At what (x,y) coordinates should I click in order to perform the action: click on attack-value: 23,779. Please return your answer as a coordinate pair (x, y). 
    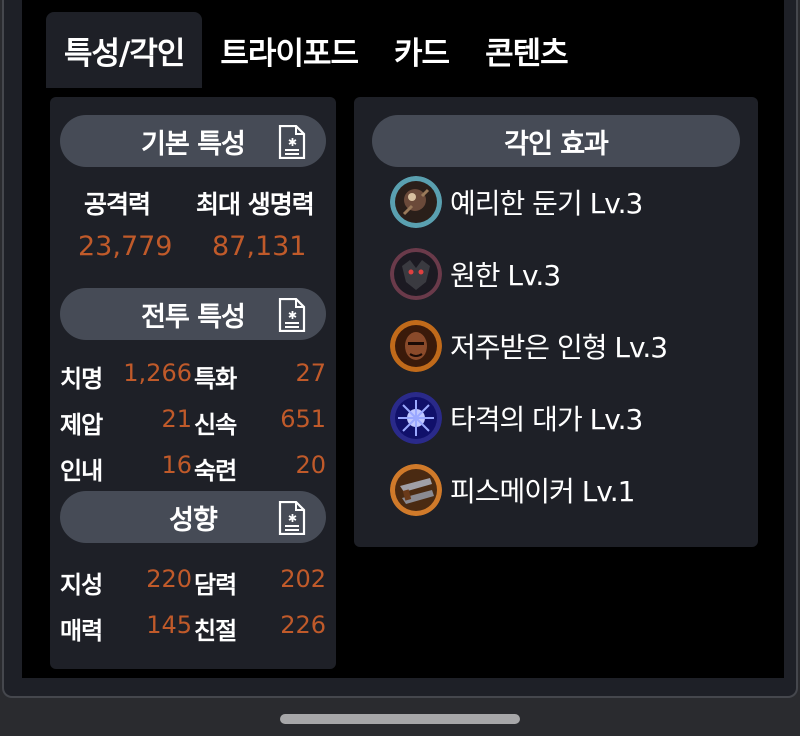
    Looking at the image, I should click on (125, 246).